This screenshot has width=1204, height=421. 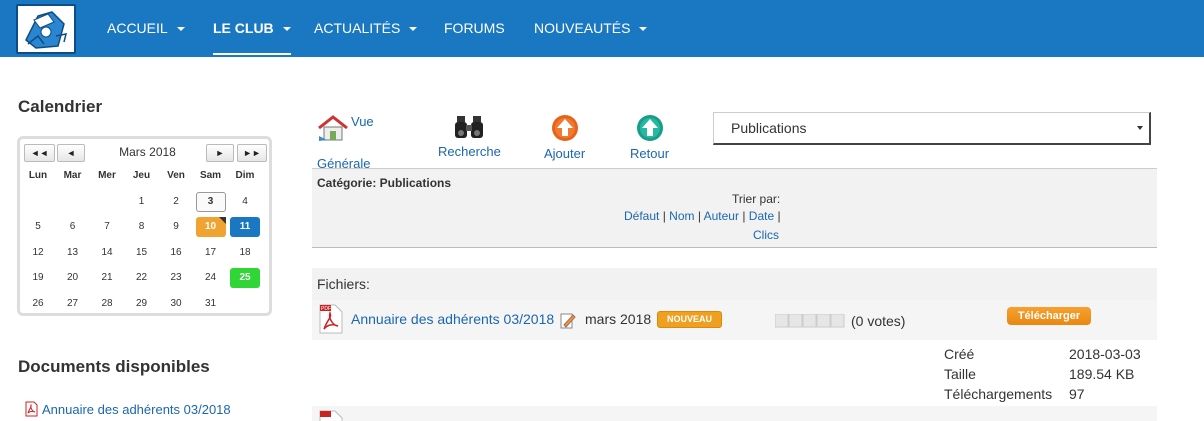 I want to click on calendar-day: 24, so click(x=211, y=278).